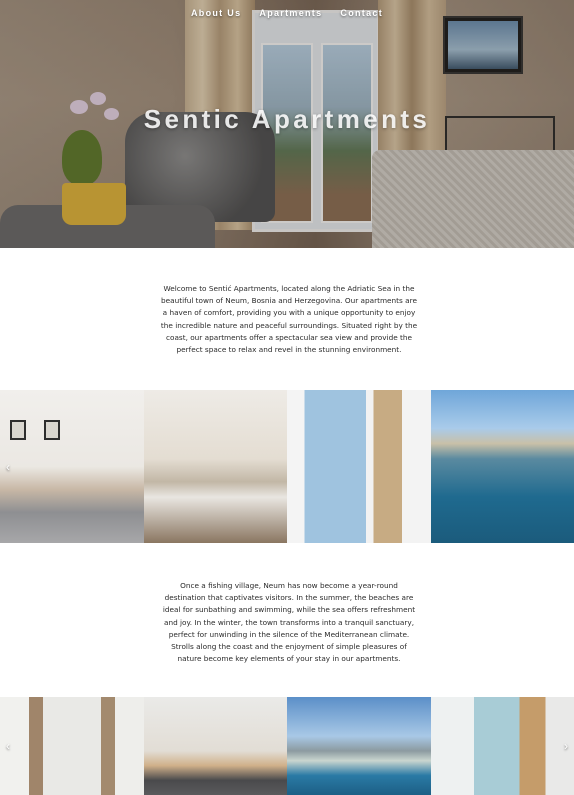 The image size is (574, 795). I want to click on hero-title: Sentic Apartments, so click(287, 119).